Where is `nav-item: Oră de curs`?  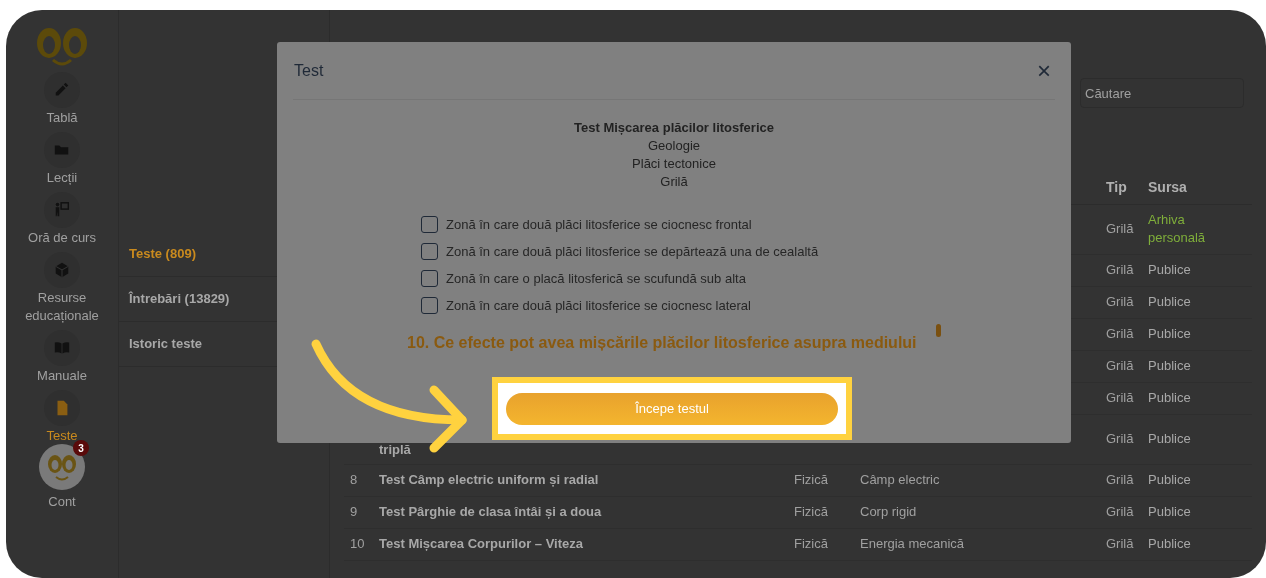
nav-item: Oră de curs is located at coordinates (62, 238).